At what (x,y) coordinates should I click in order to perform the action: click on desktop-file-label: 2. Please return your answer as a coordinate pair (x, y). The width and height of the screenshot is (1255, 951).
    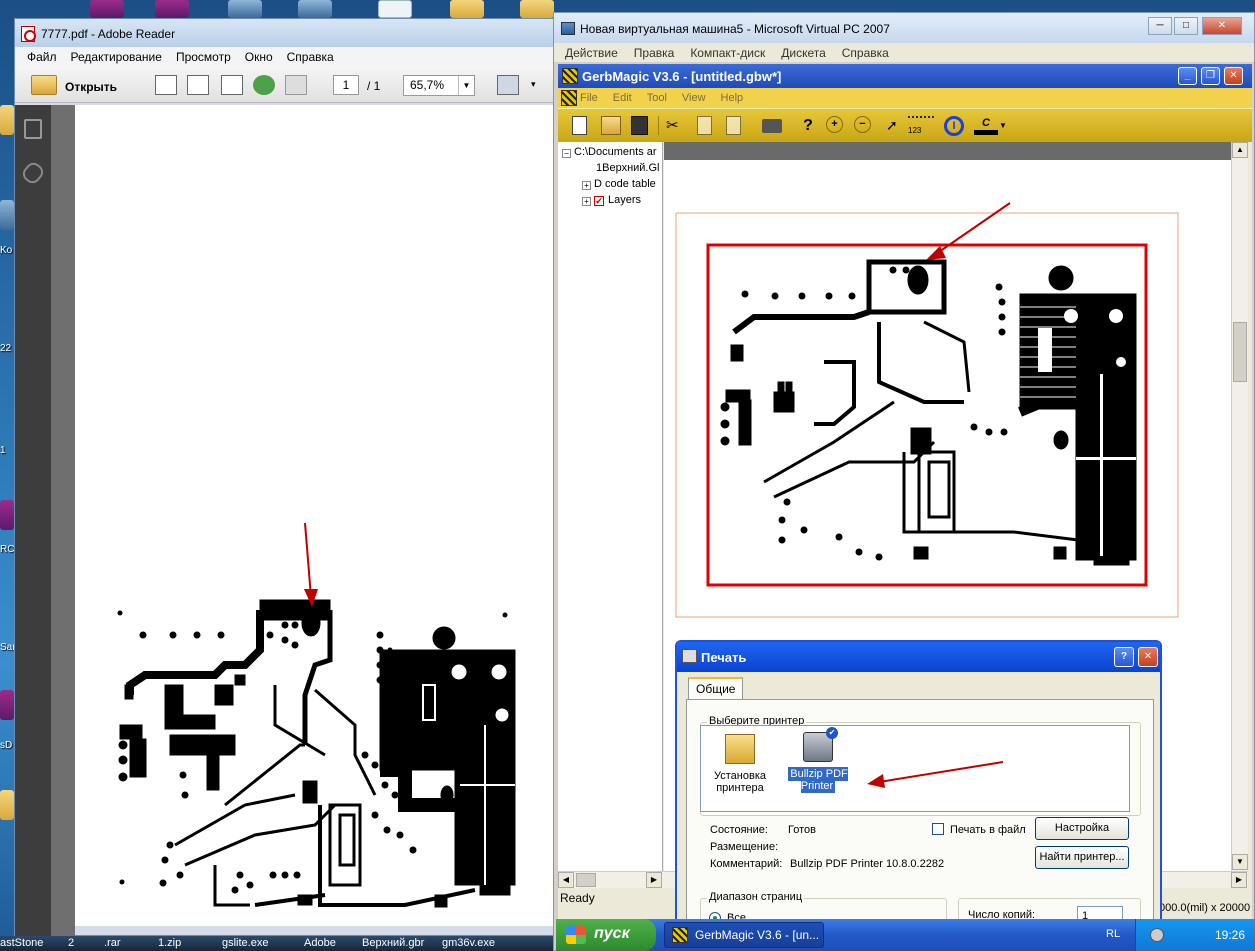
    Looking at the image, I should click on (71, 943).